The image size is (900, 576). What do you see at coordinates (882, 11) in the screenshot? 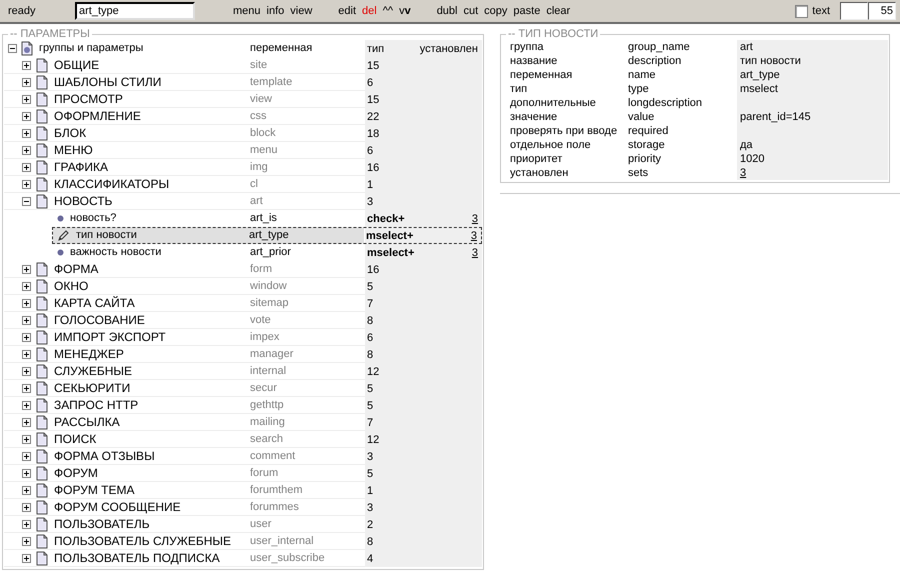
I see `count-field: 55` at bounding box center [882, 11].